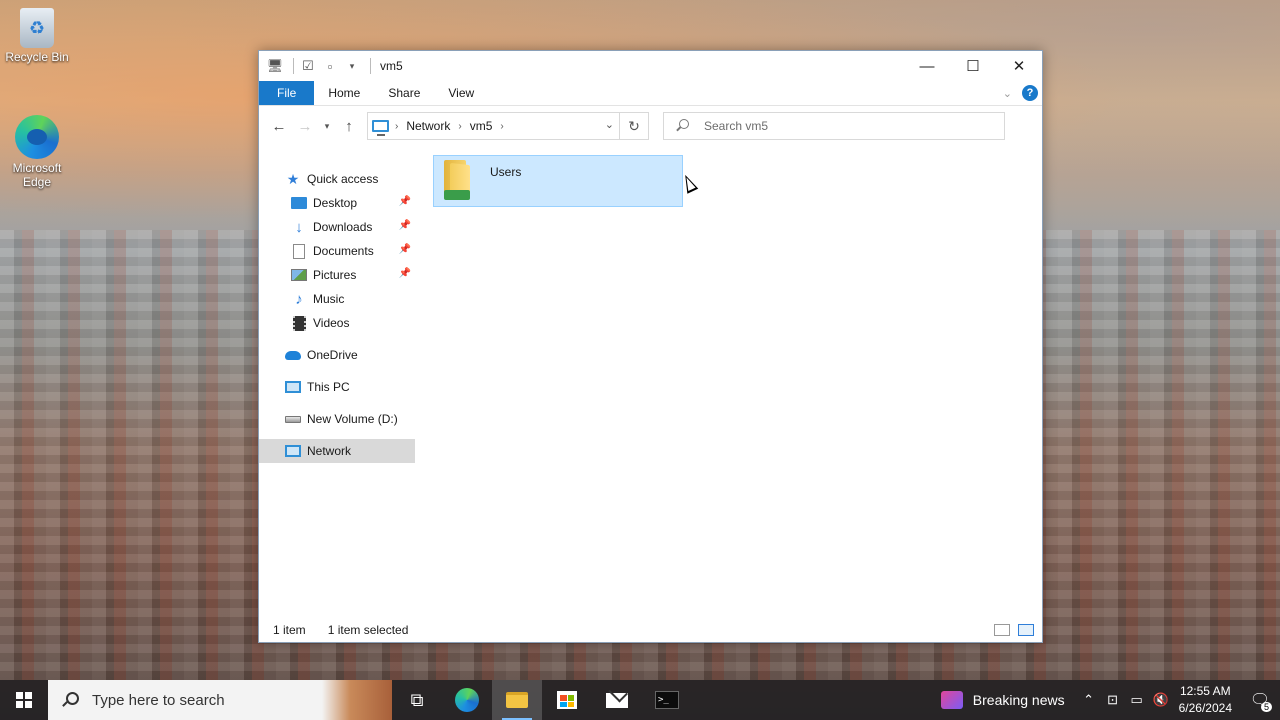 The image size is (1280, 720). What do you see at coordinates (299, 299) in the screenshot?
I see `music-icon: ♪` at bounding box center [299, 299].